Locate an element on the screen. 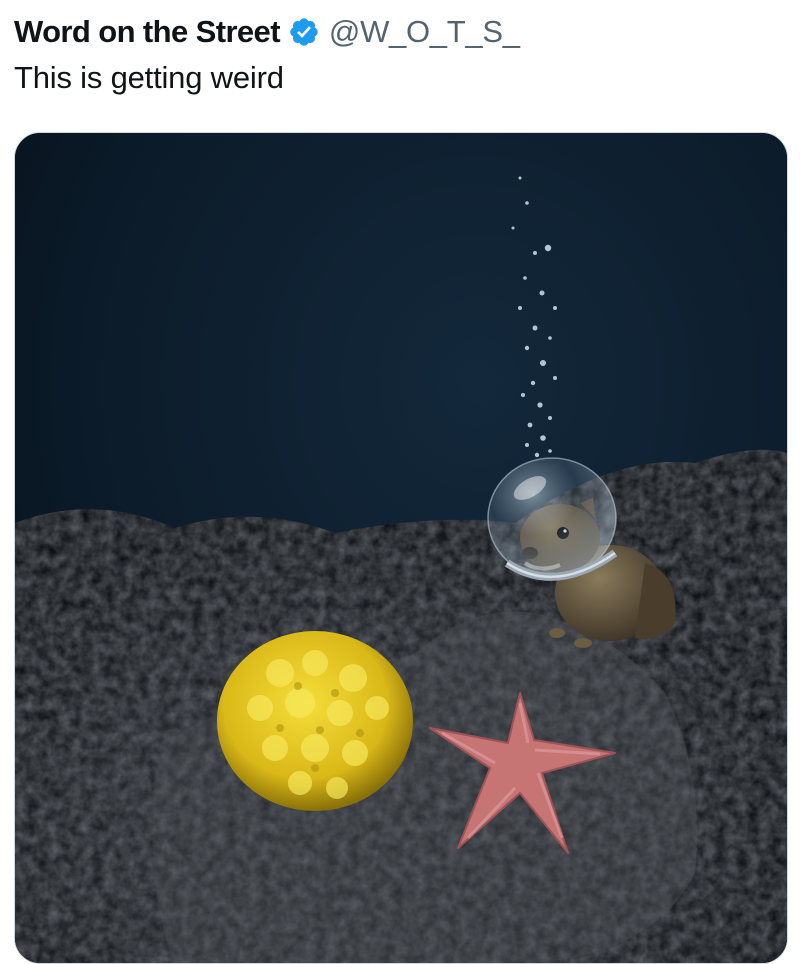 The height and width of the screenshot is (964, 800). author-name: Word on the Street is located at coordinates (147, 32).